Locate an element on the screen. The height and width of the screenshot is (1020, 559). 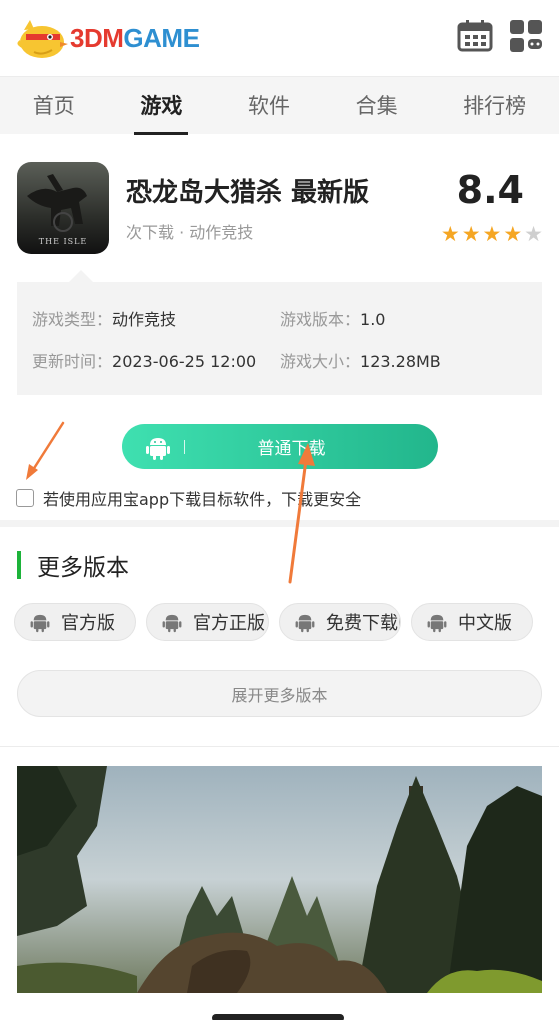
more-versions-header: 更多版本 is located at coordinates (73, 565).